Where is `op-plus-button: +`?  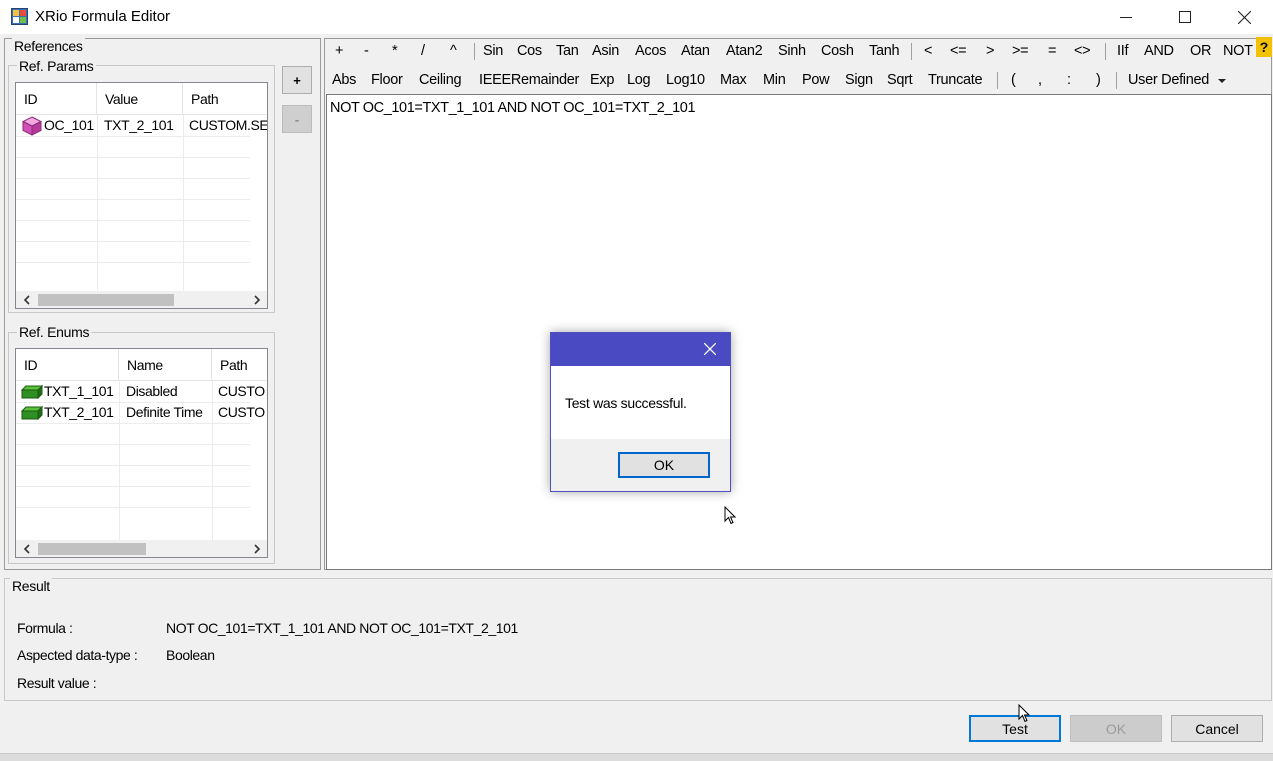
op-plus-button: + is located at coordinates (339, 51).